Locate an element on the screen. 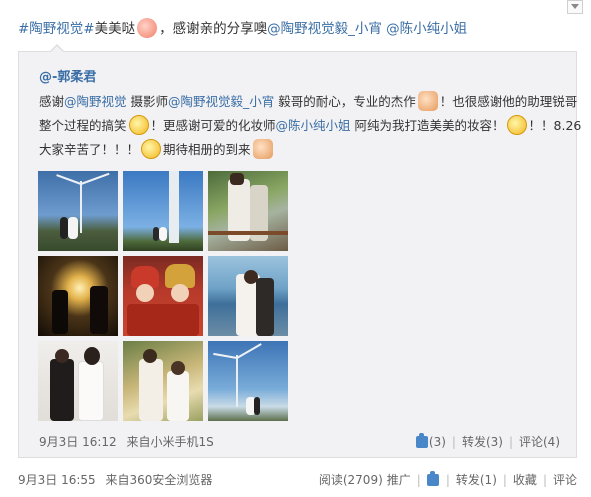  repost-text-part: 大家辛苦了！！！ is located at coordinates (89, 149).